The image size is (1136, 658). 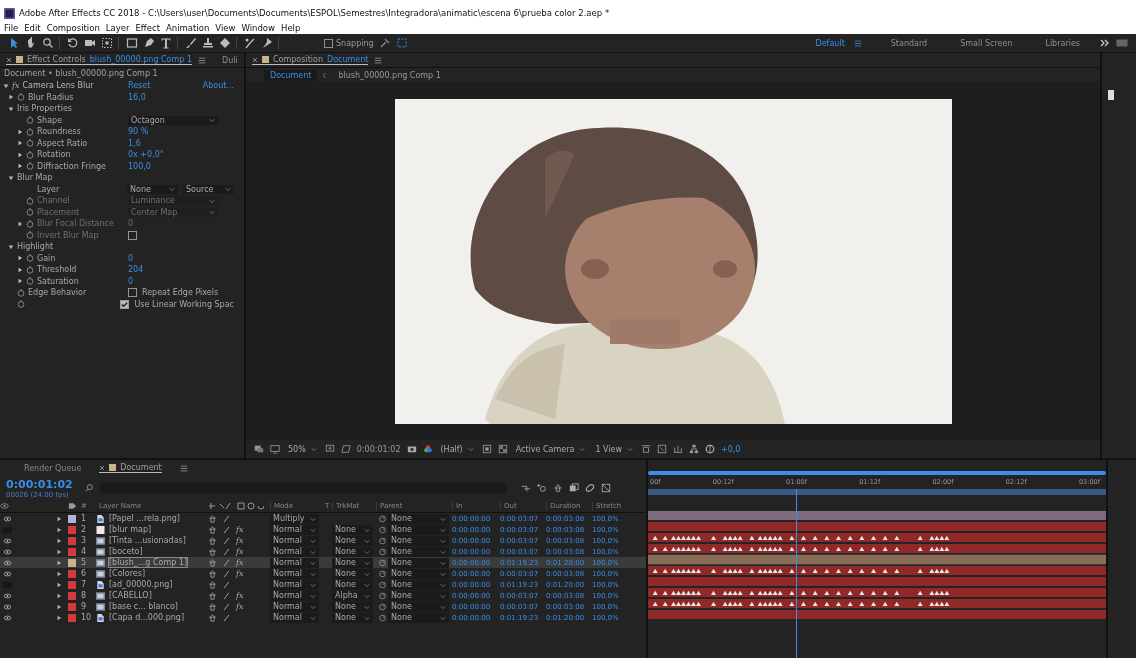 I want to click on layer-name: [Papel ...rela.png], so click(x=144, y=518).